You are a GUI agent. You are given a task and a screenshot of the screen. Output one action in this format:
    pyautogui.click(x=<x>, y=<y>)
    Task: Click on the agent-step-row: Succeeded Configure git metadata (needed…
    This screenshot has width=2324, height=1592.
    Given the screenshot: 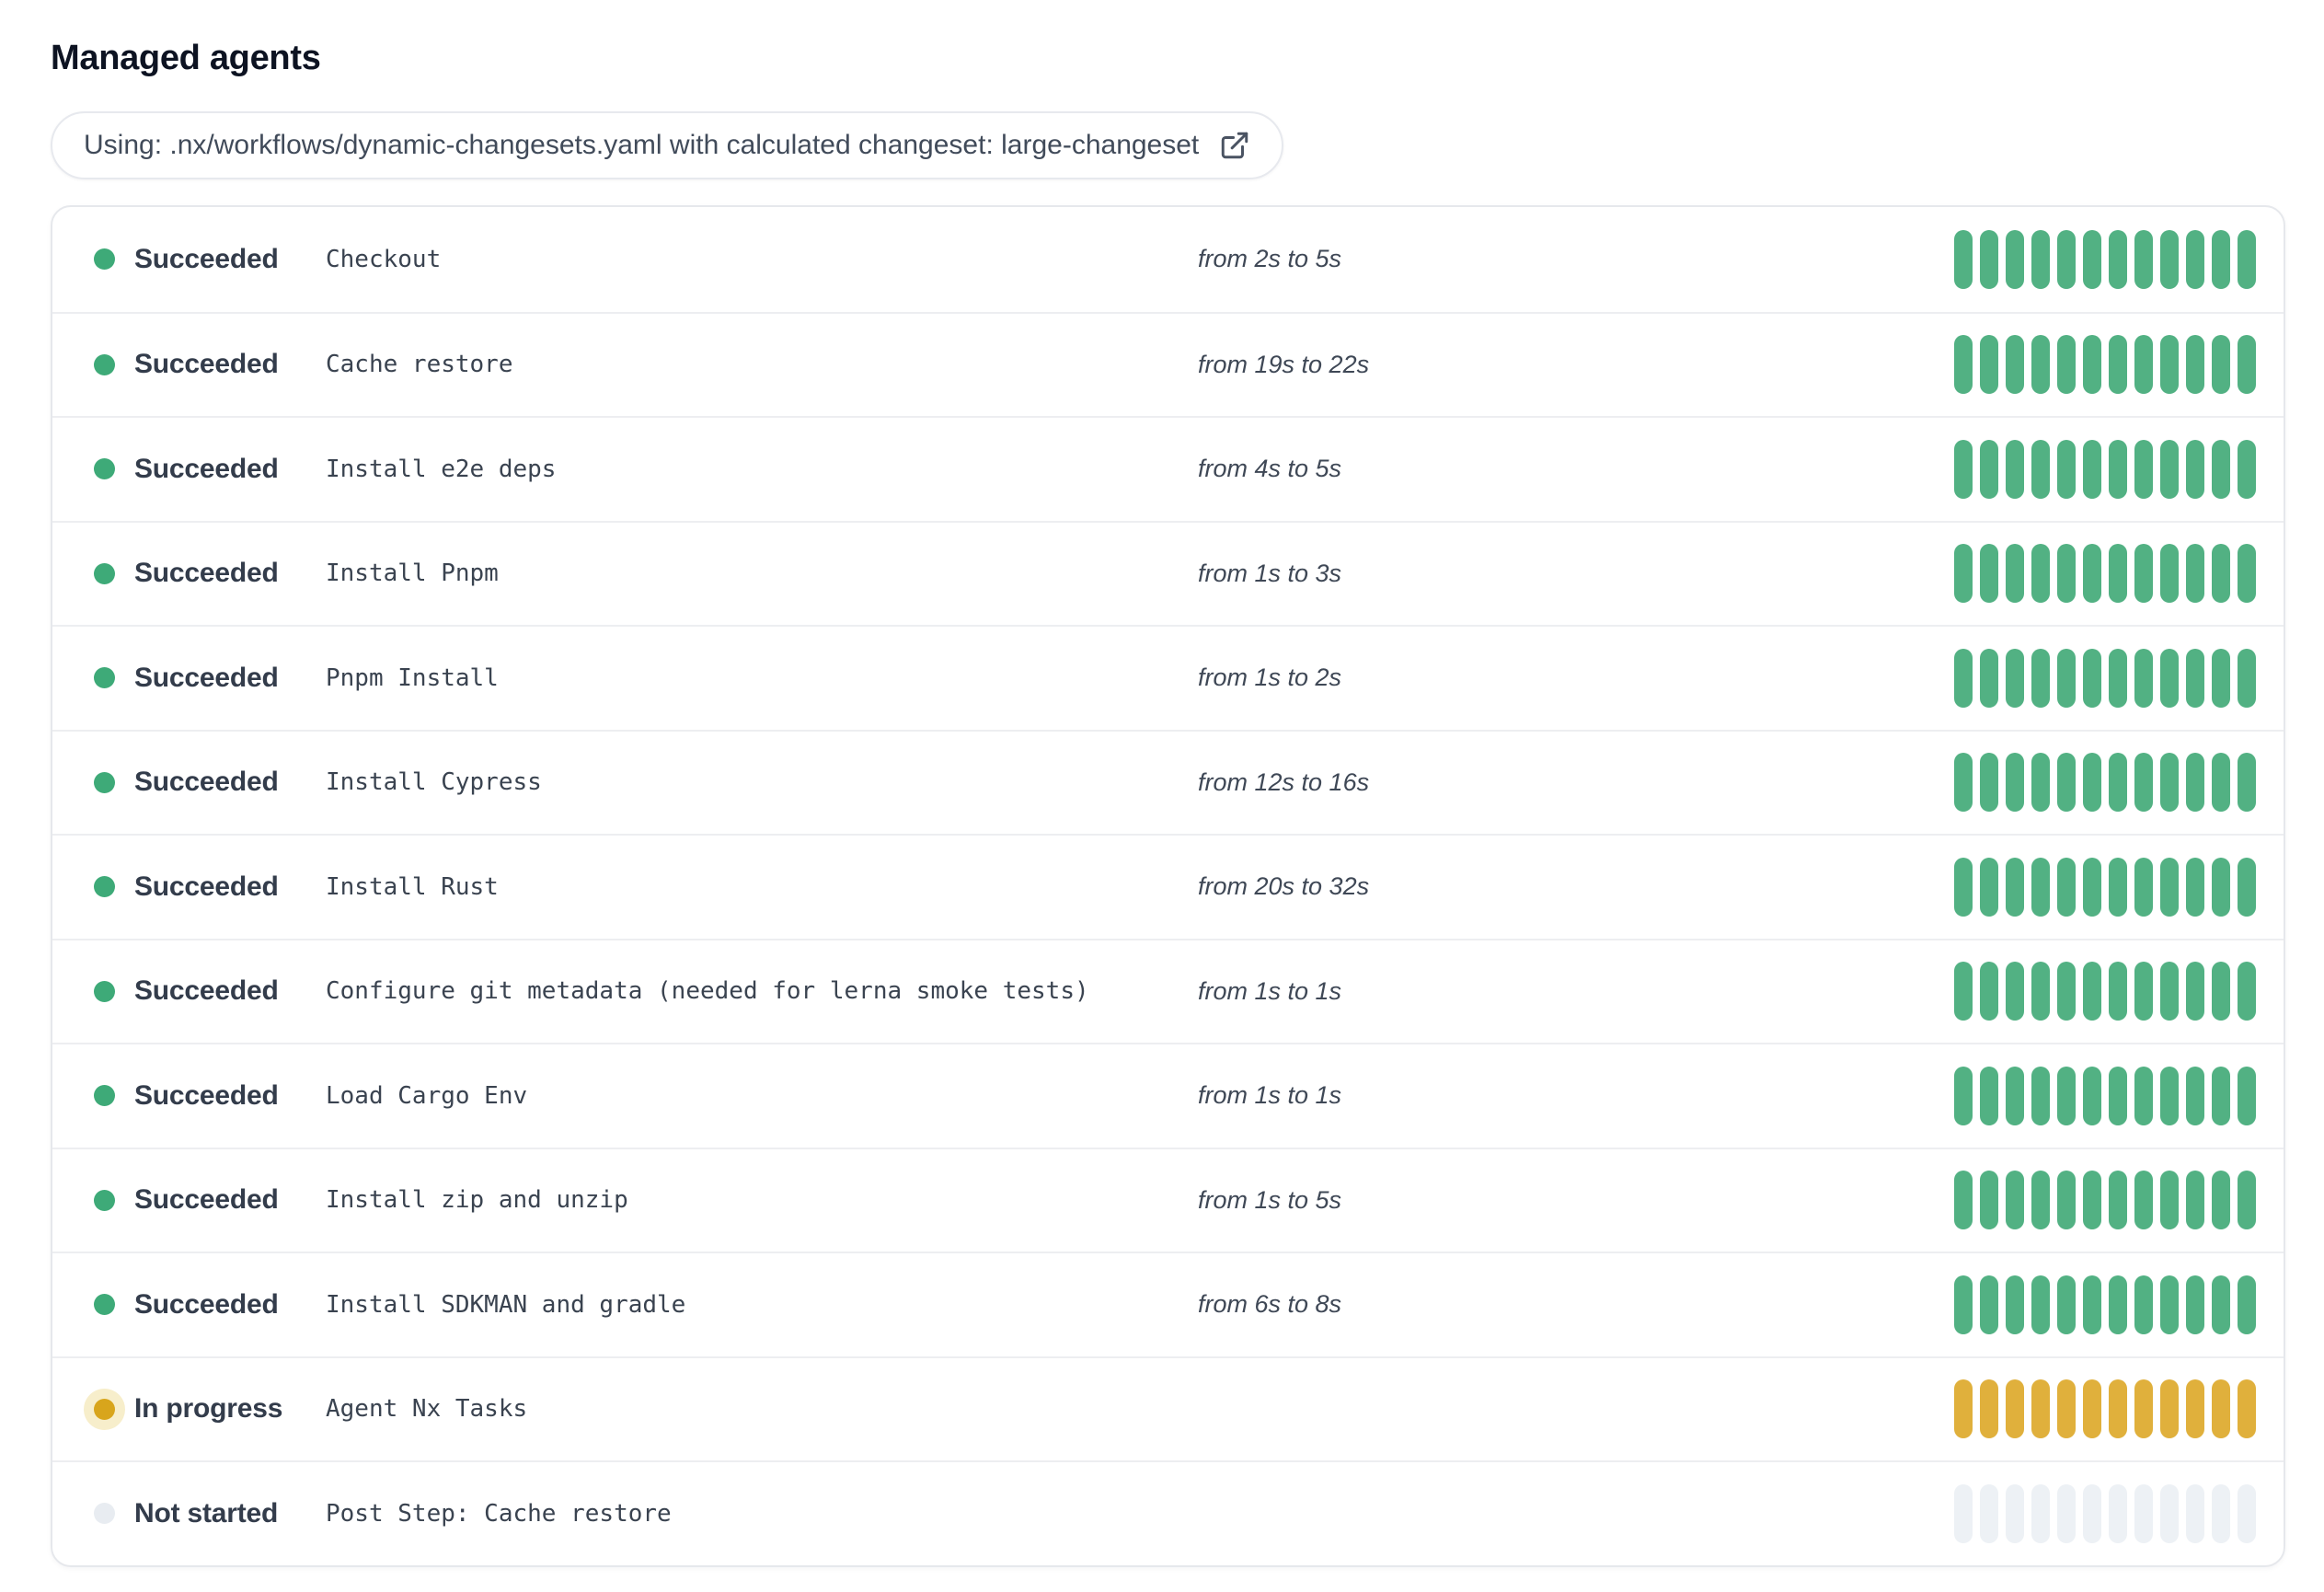 What is the action you would take?
    pyautogui.click(x=1168, y=991)
    